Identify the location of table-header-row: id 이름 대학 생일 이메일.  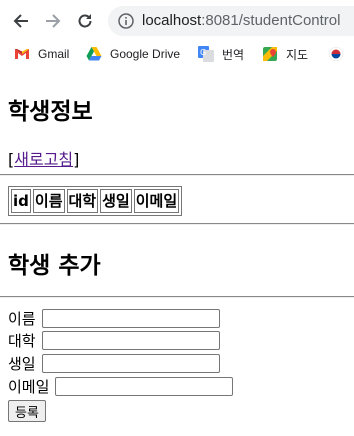
(95, 201).